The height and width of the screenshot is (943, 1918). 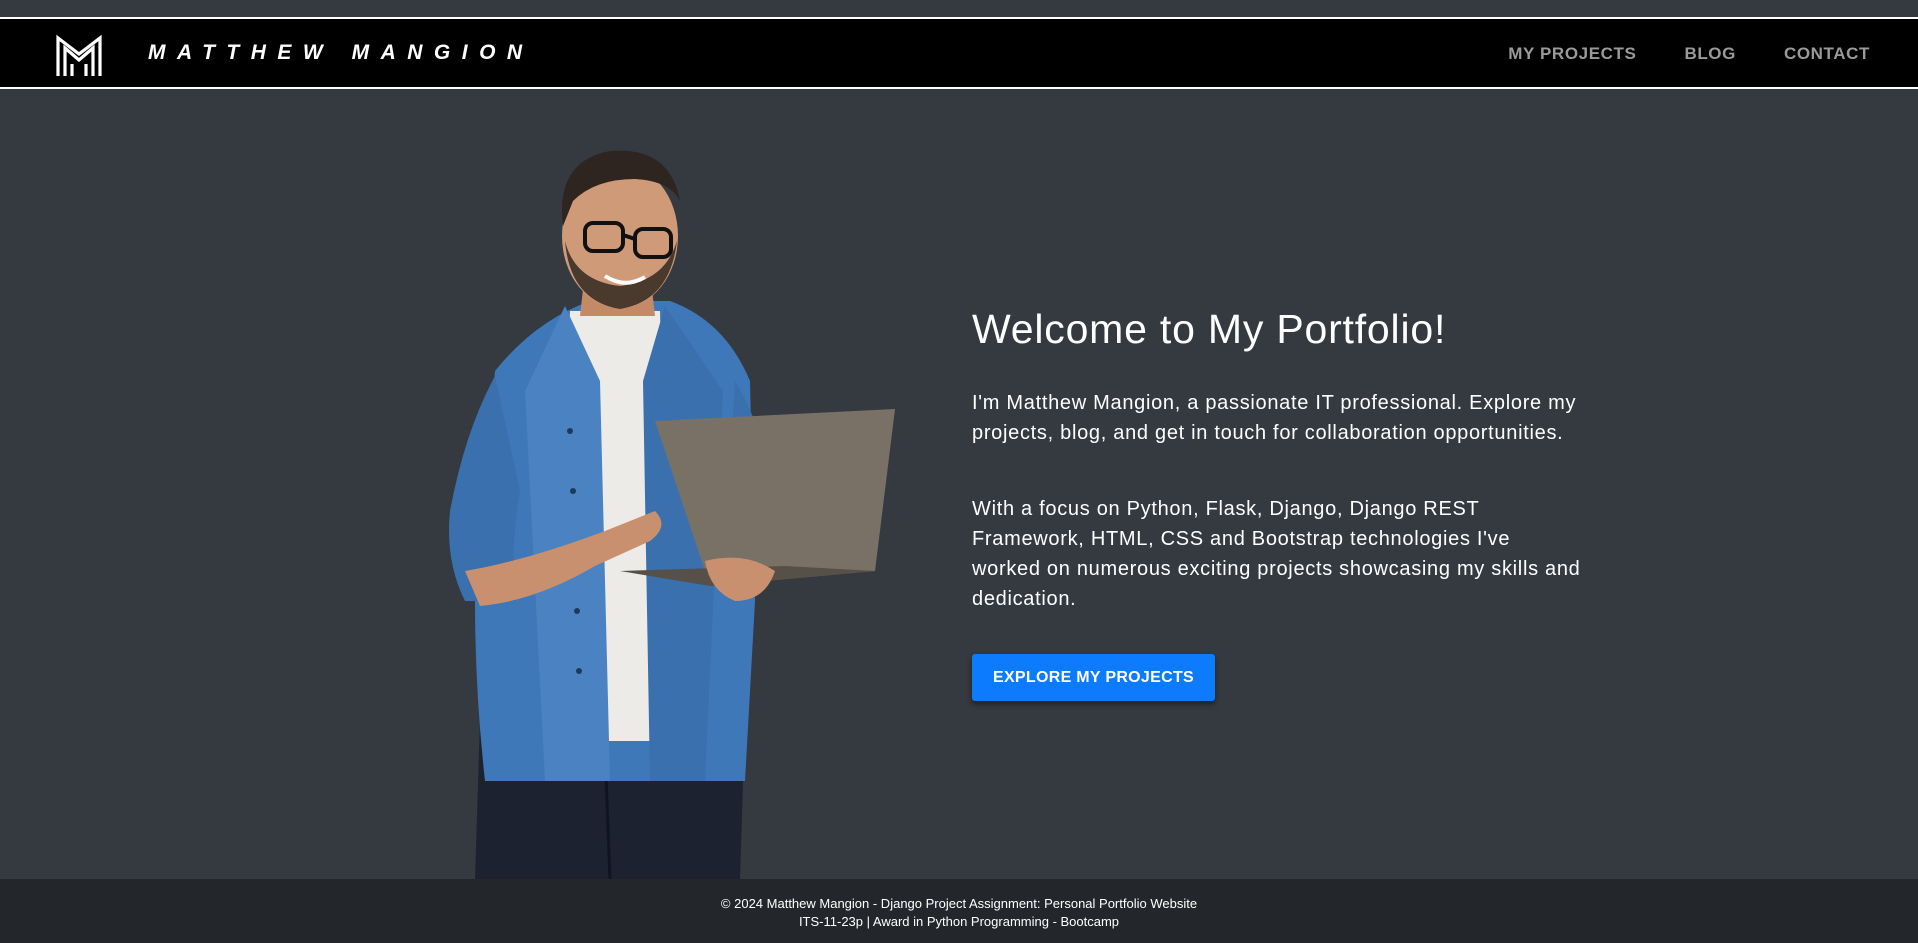 What do you see at coordinates (1827, 54) in the screenshot?
I see `nav-contact: CONTACT` at bounding box center [1827, 54].